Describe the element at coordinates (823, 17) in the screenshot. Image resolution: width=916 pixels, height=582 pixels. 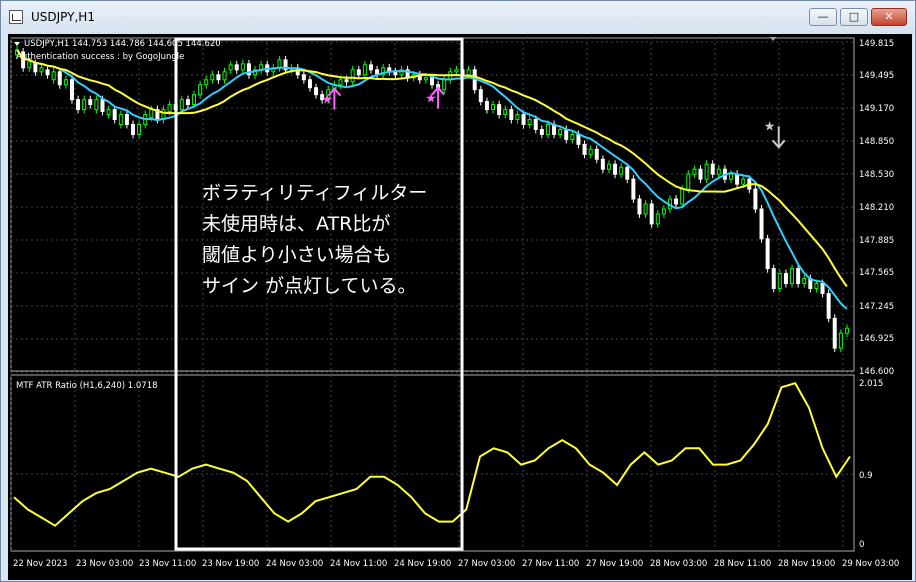
I see `minimize-button: —` at that location.